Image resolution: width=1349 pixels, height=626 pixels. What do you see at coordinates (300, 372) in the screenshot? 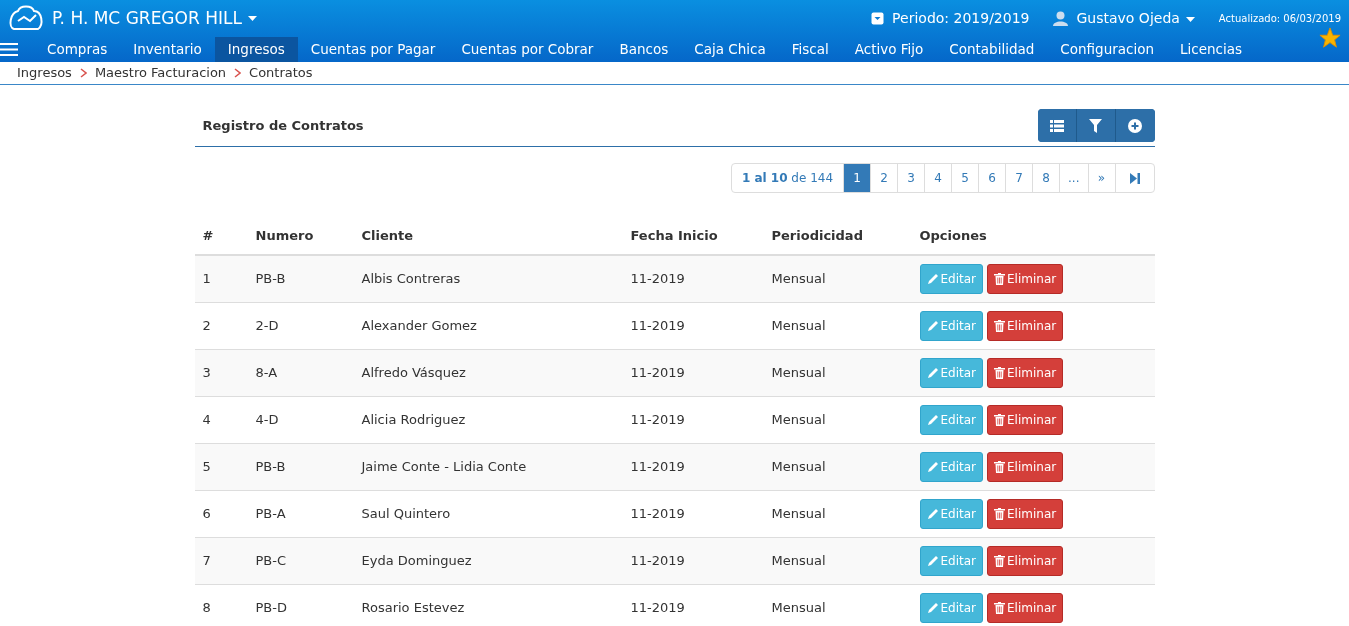
I see `table-cell: 8-A` at bounding box center [300, 372].